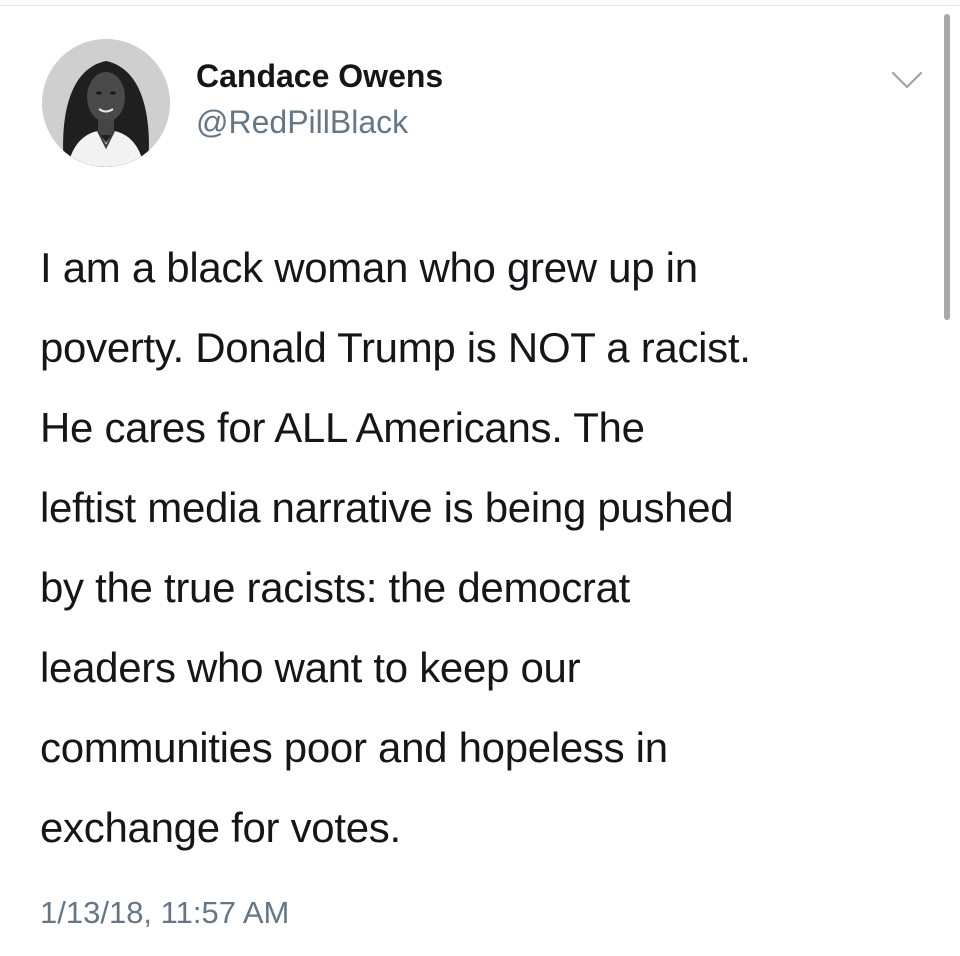  I want to click on tweet-text-line: leftist media narrative is being pushed, so click(387, 507).